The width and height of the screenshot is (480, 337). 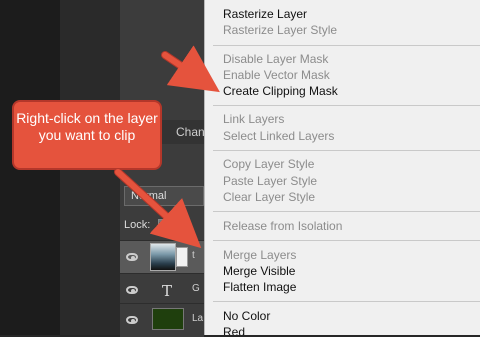 What do you see at coordinates (167, 147) in the screenshot?
I see `annotation-arrows` at bounding box center [167, 147].